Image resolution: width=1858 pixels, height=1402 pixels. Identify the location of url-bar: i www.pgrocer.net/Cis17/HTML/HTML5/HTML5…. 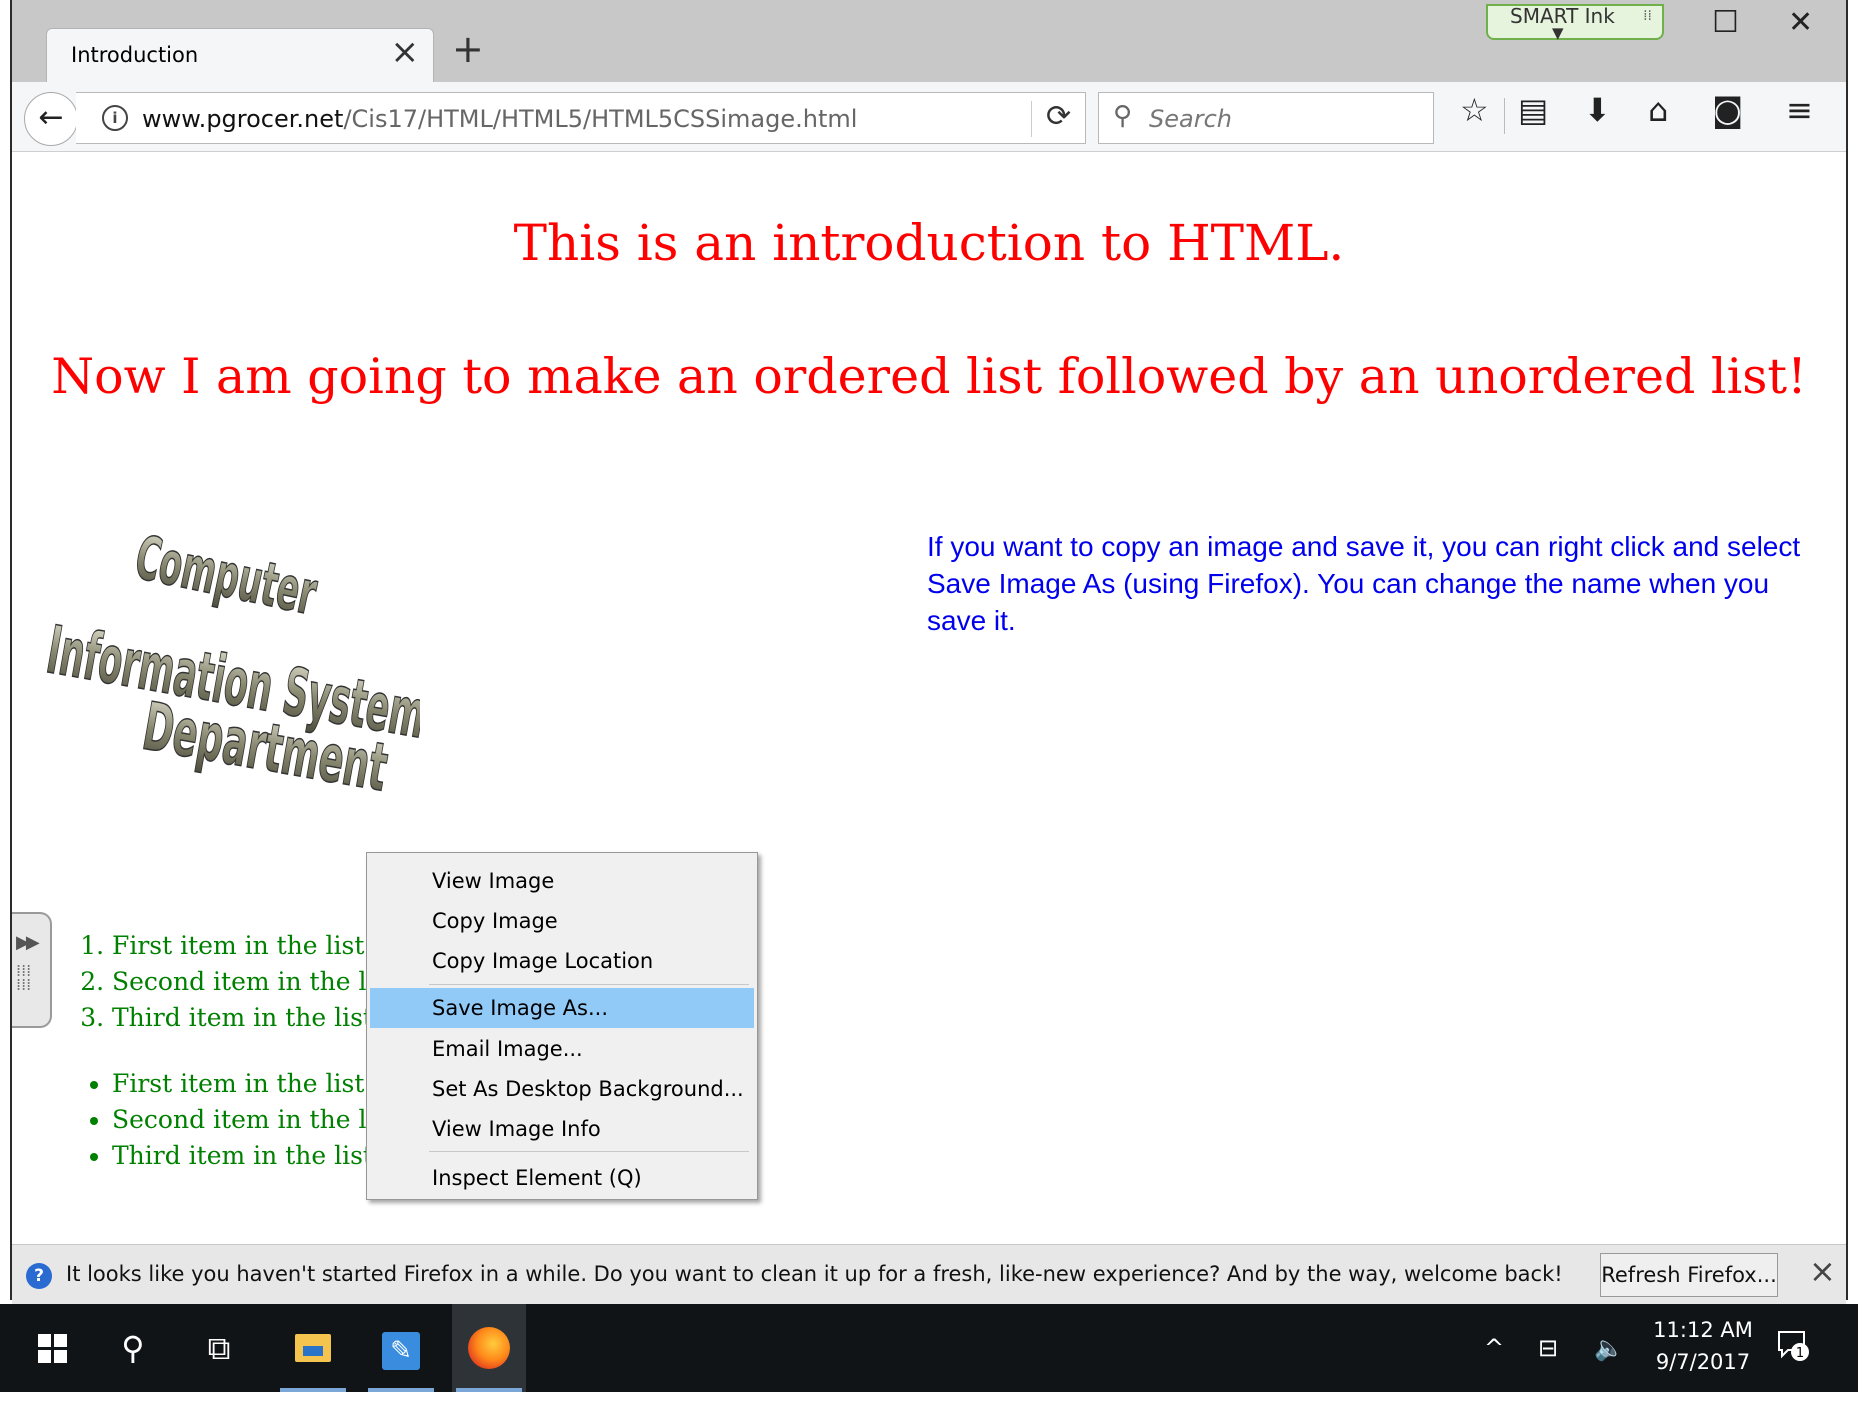
(581, 118).